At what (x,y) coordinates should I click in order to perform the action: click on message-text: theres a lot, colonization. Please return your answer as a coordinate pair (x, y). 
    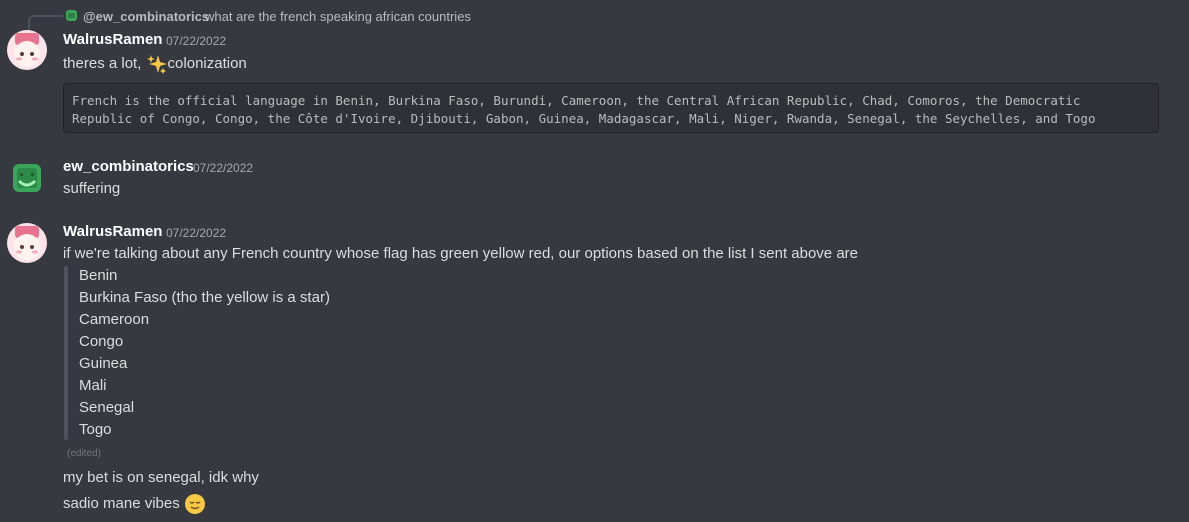
    Looking at the image, I should click on (155, 64).